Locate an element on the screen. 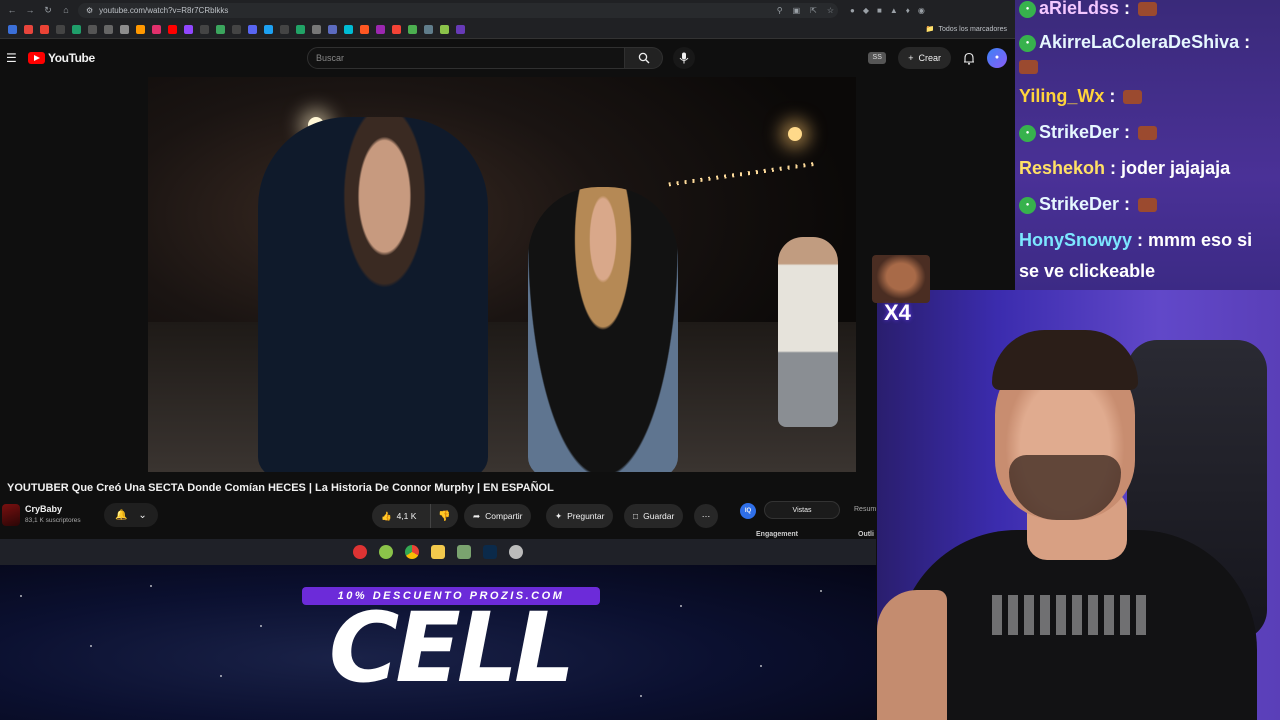 The width and height of the screenshot is (1280, 720). channel-name: CryBaby is located at coordinates (43, 509).